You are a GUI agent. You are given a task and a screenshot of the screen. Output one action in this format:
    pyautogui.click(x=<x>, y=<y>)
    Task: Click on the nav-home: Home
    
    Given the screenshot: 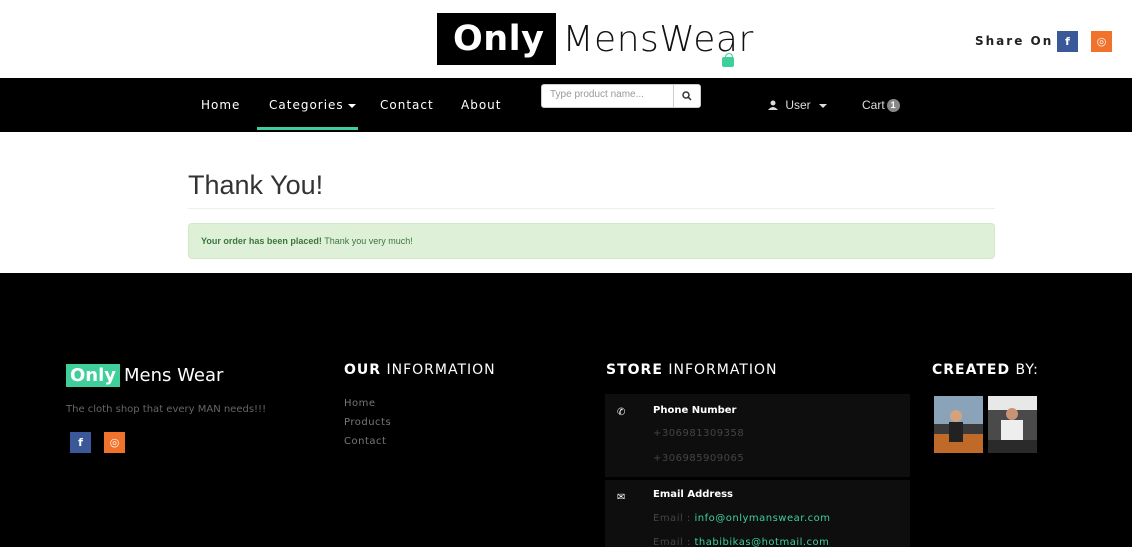 What is the action you would take?
    pyautogui.click(x=220, y=105)
    